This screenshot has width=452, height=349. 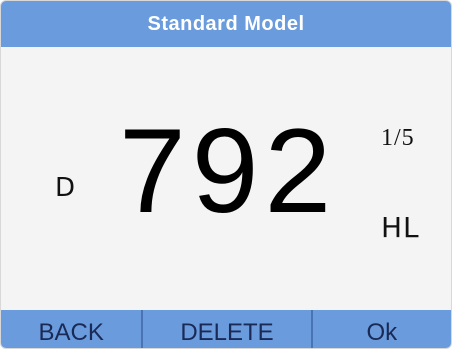 I want to click on page-title: Standard Model, so click(x=226, y=23).